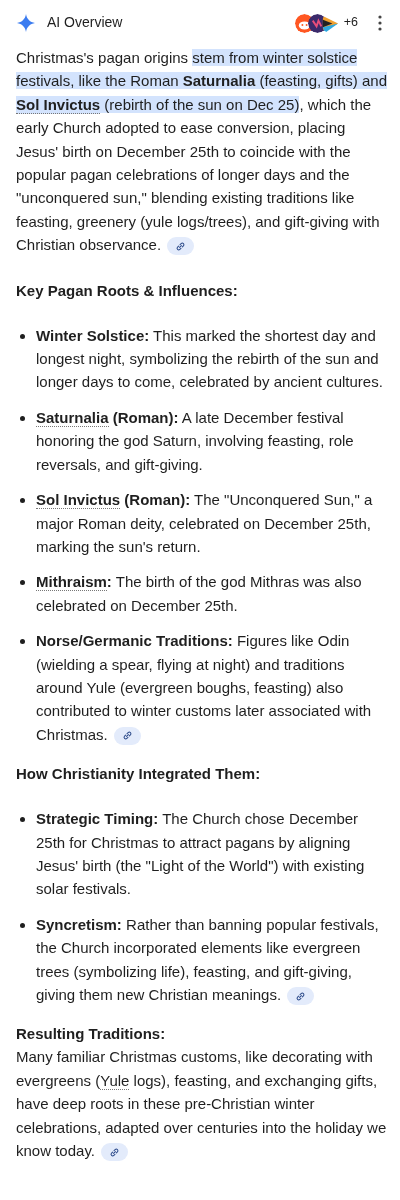  Describe the element at coordinates (127, 290) in the screenshot. I see `section-heading: Key Pagan Roots & Influences:` at that location.